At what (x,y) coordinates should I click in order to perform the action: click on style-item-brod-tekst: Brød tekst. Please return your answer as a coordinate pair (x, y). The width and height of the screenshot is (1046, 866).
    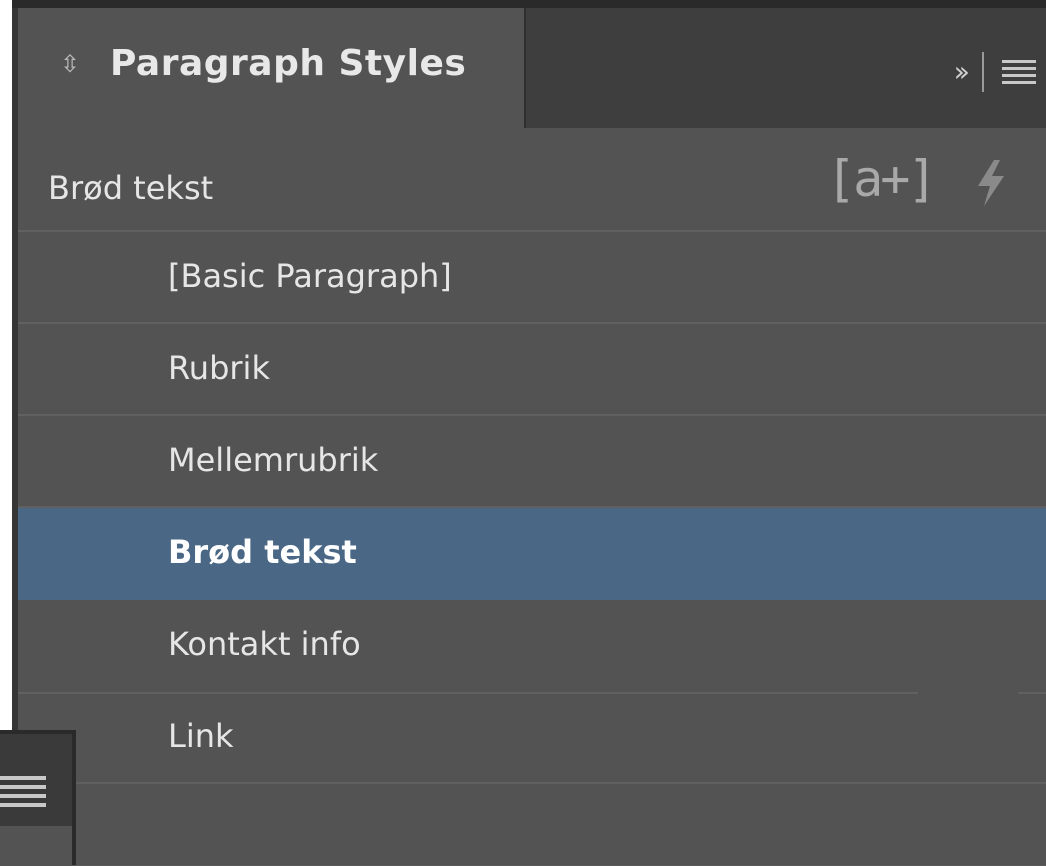
    Looking at the image, I should click on (532, 554).